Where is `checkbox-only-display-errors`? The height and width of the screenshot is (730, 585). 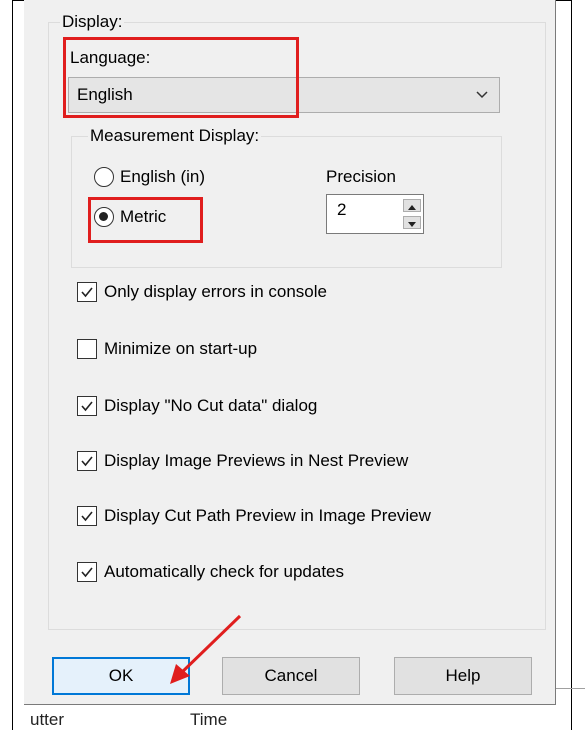
checkbox-only-display-errors is located at coordinates (87, 292).